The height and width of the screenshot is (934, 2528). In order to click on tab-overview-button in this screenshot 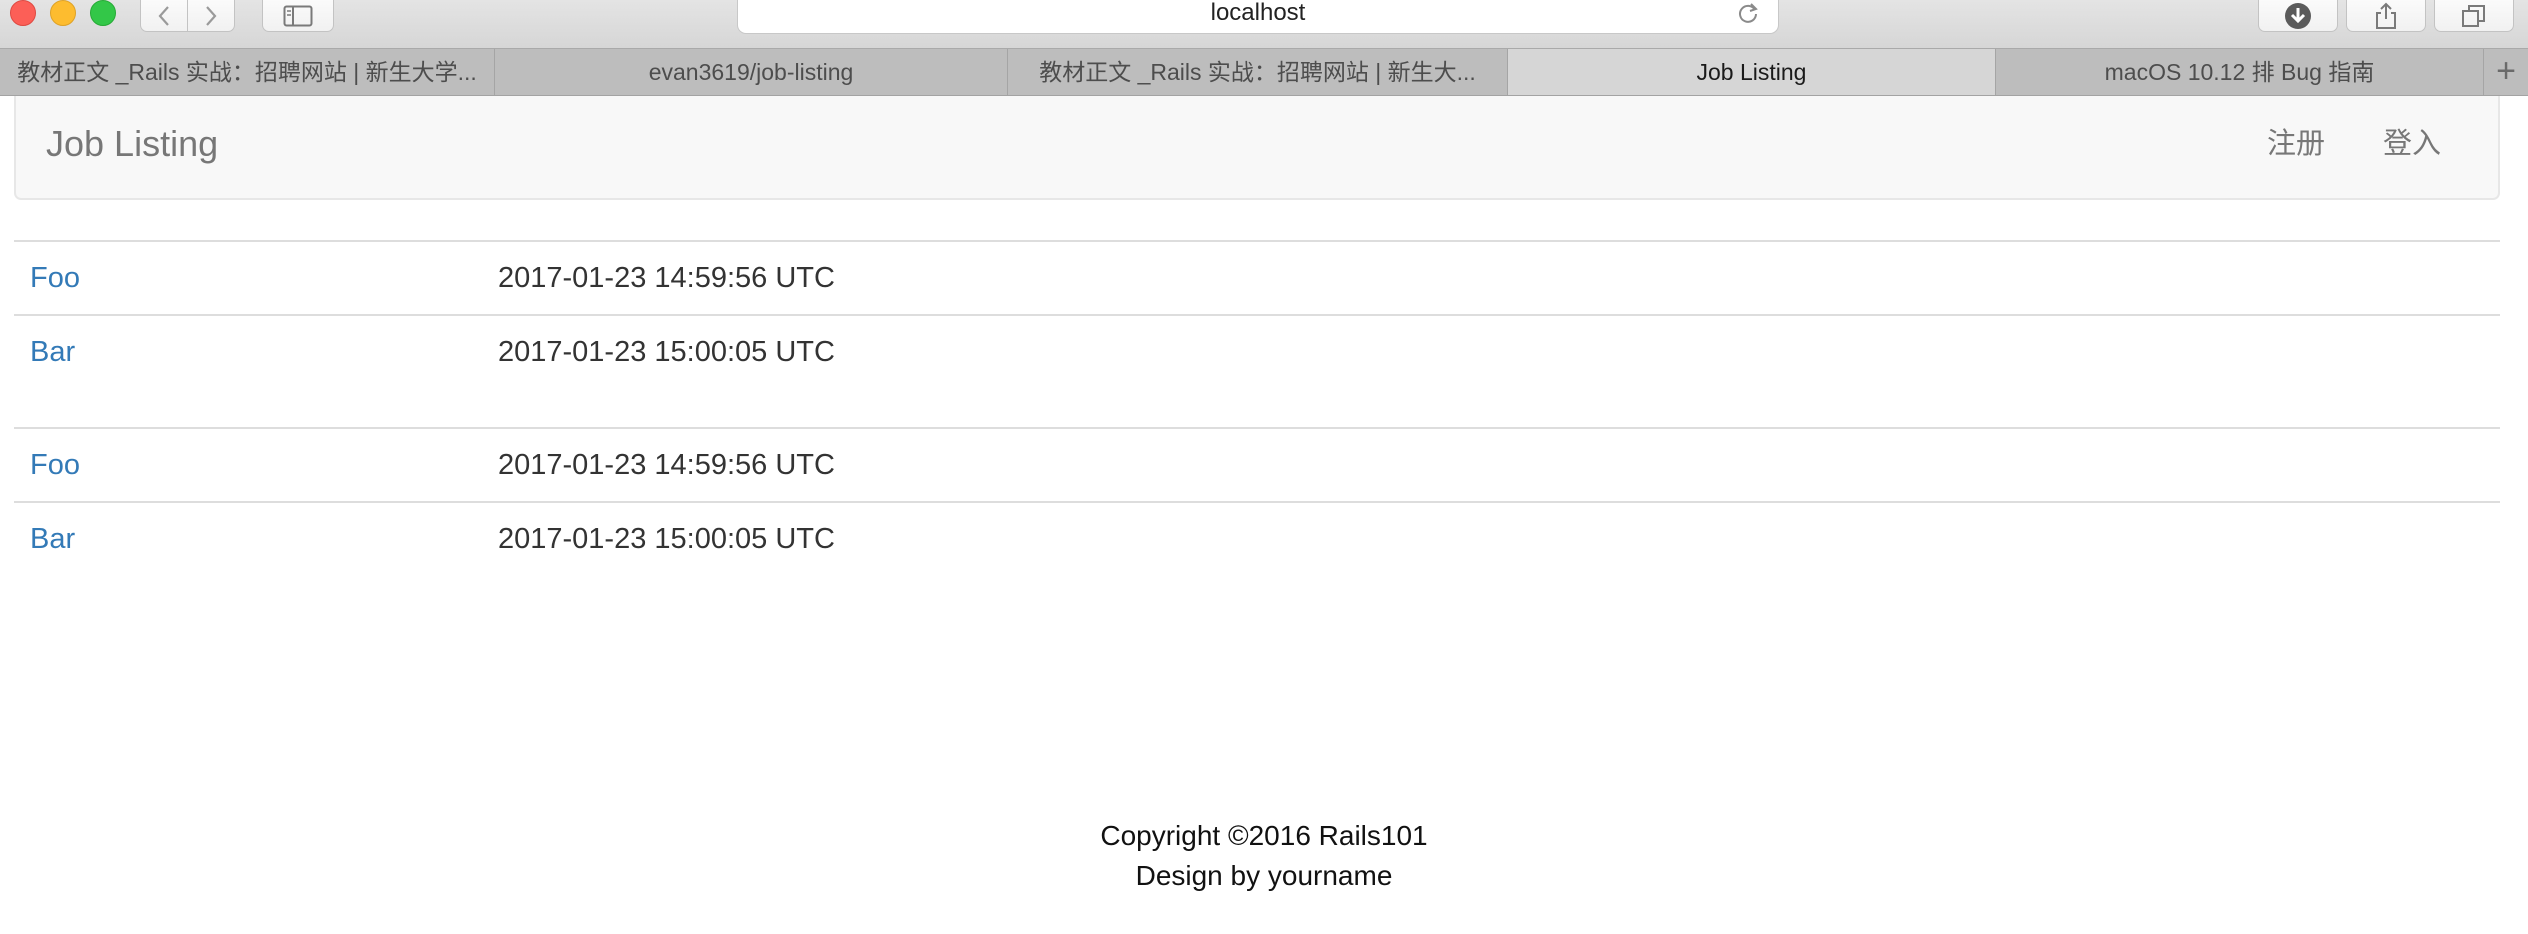, I will do `click(2474, 16)`.